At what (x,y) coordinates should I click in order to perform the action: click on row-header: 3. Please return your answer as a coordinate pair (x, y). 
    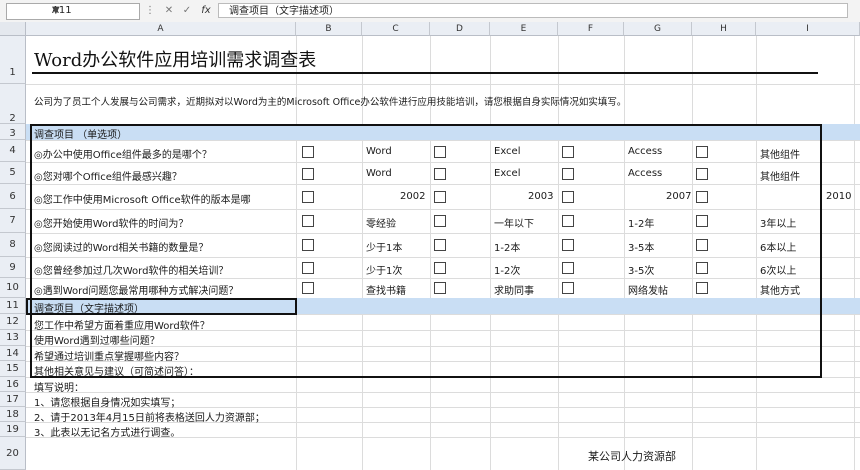
    Looking at the image, I should click on (13, 132).